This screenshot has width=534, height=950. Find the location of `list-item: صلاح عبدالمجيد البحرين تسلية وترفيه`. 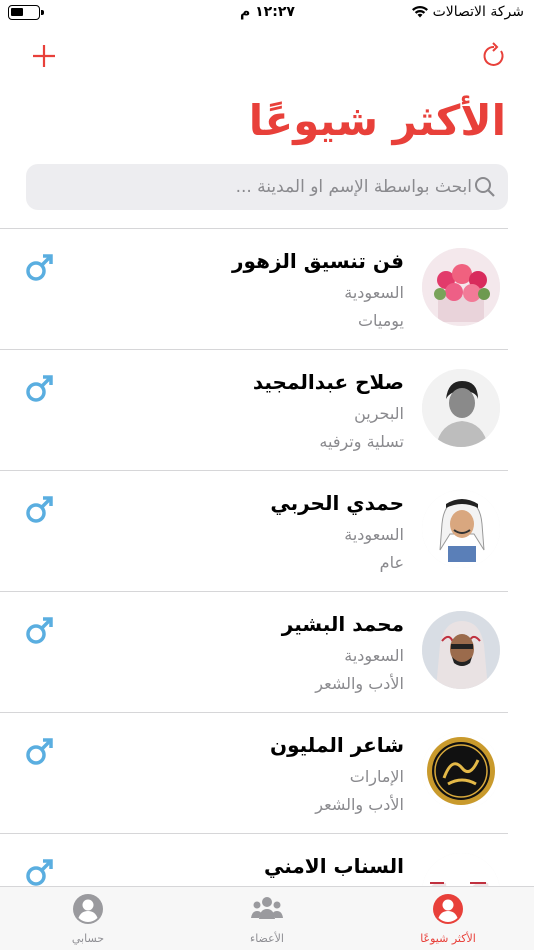

list-item: صلاح عبدالمجيد البحرين تسلية وترفيه is located at coordinates (254, 409).